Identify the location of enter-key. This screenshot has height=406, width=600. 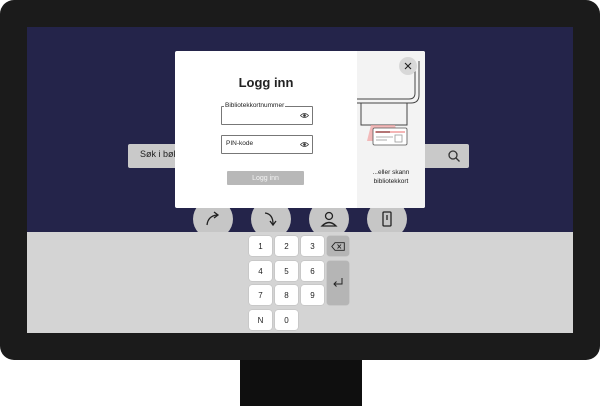
(338, 283).